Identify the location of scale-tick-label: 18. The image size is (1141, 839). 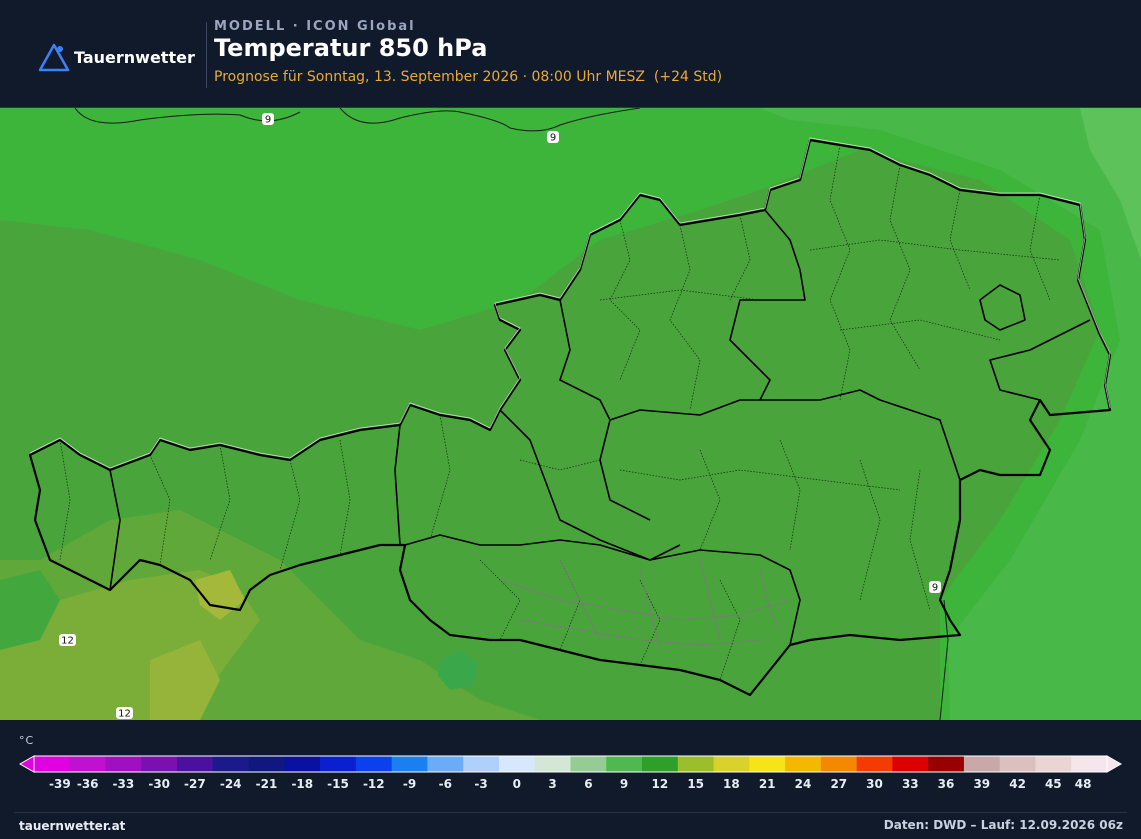
(731, 784).